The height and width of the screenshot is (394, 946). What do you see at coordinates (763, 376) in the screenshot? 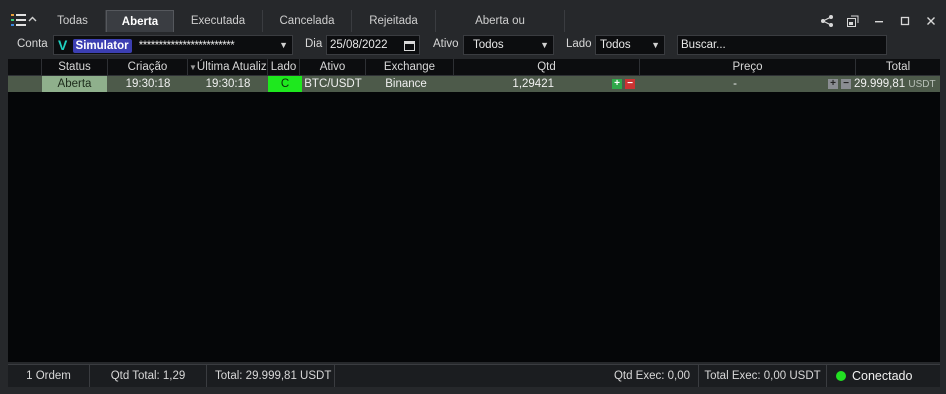
I see `total-exec: Total Exec: 0,00 USDT` at bounding box center [763, 376].